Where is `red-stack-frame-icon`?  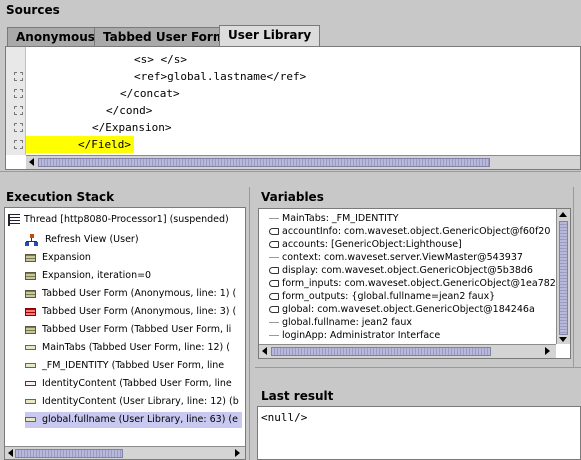 red-stack-frame-icon is located at coordinates (30, 311).